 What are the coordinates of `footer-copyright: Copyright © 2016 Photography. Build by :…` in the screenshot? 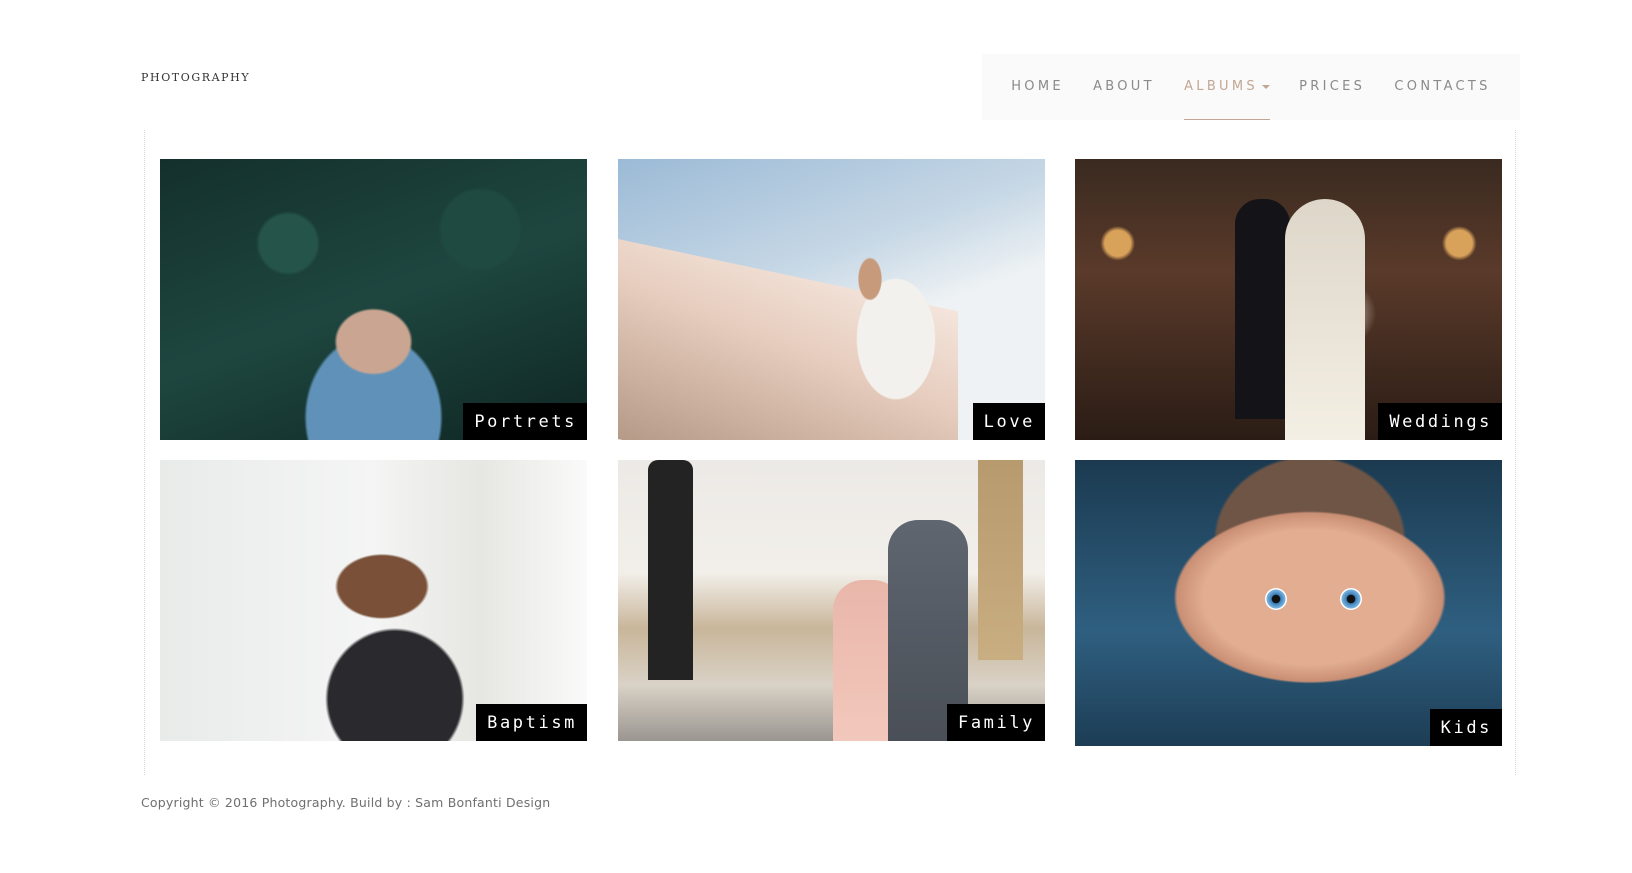 It's located at (346, 802).